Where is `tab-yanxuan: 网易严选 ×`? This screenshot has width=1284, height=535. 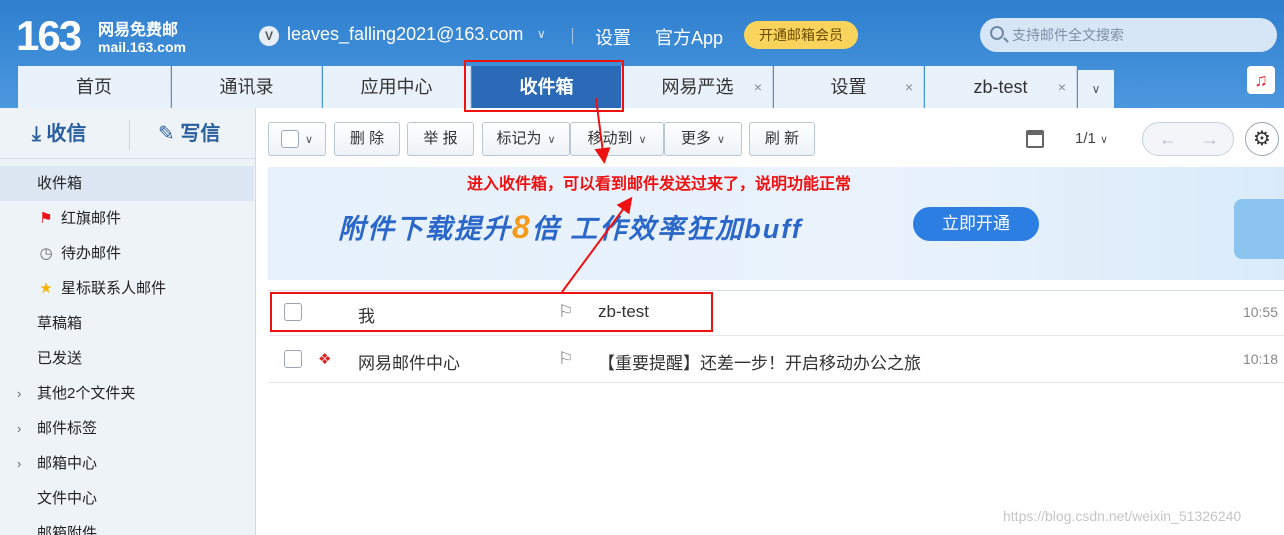
tab-yanxuan: 网易严选 × is located at coordinates (698, 87).